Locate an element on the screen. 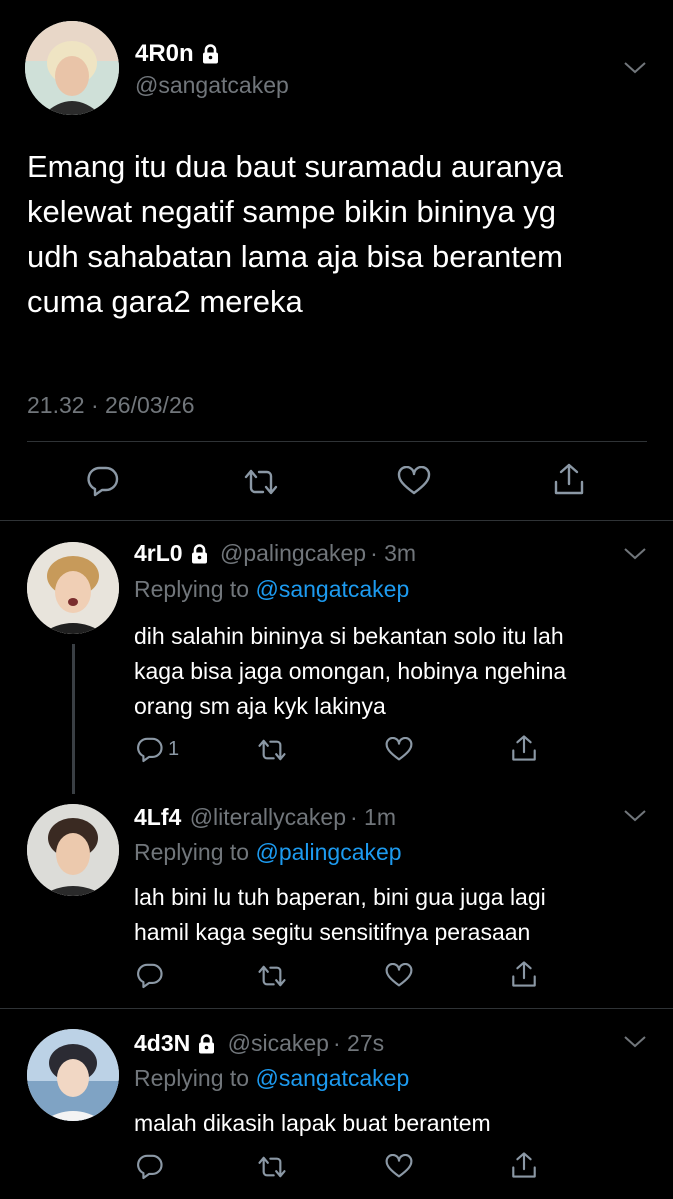 The image size is (673, 1199). display-name-text: 4R0n is located at coordinates (164, 53).